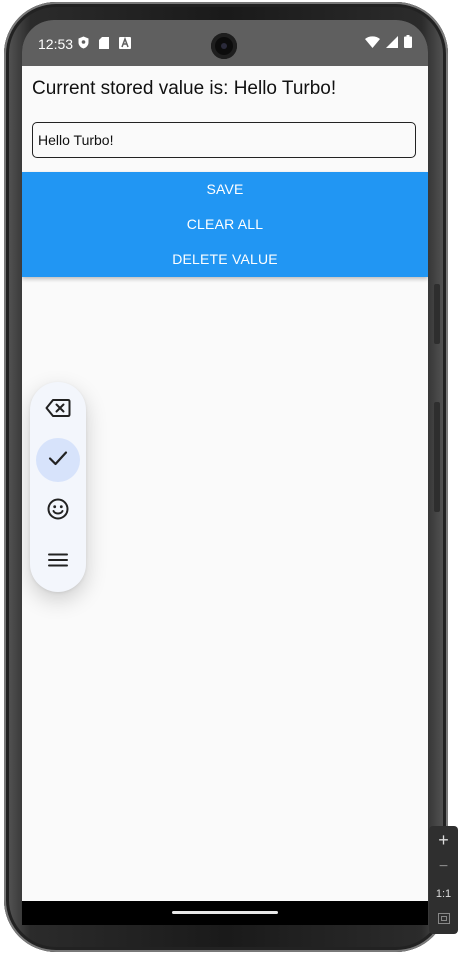 The width and height of the screenshot is (460, 955). What do you see at coordinates (443, 894) in the screenshot?
I see `zoom-ratio-button: 1:1` at bounding box center [443, 894].